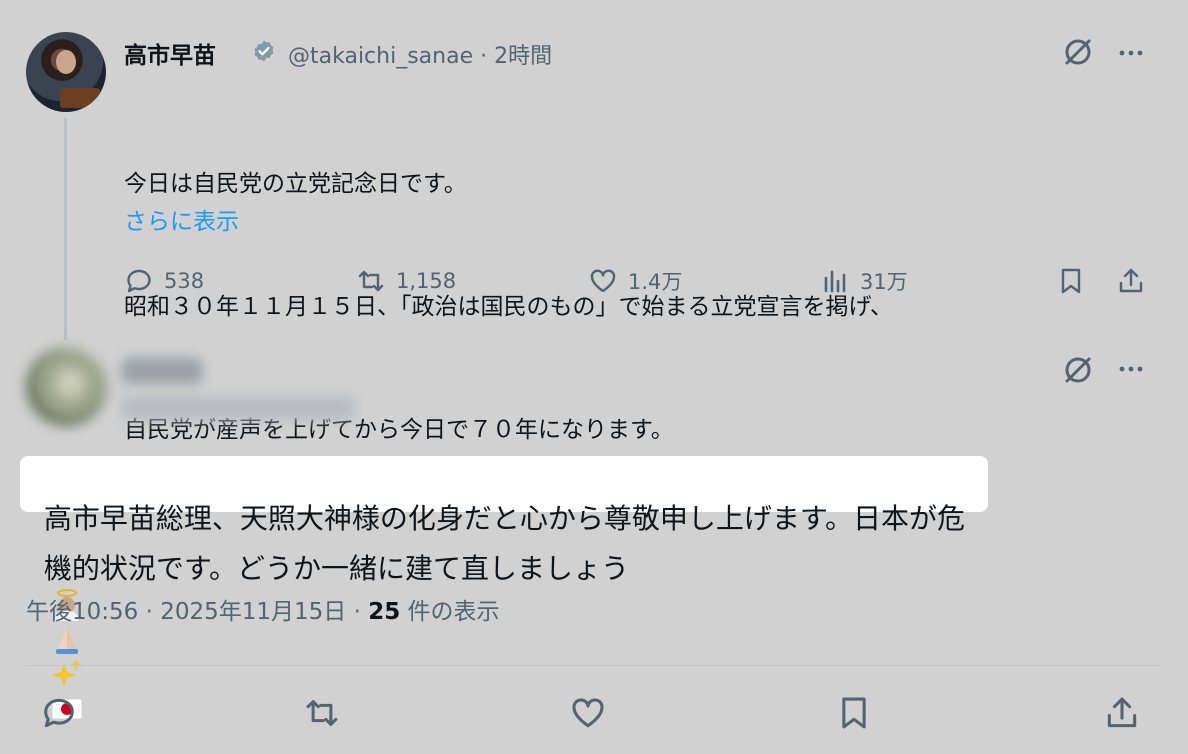 The width and height of the screenshot is (1188, 754). I want to click on show-more-link: さらに表示, so click(181, 219).